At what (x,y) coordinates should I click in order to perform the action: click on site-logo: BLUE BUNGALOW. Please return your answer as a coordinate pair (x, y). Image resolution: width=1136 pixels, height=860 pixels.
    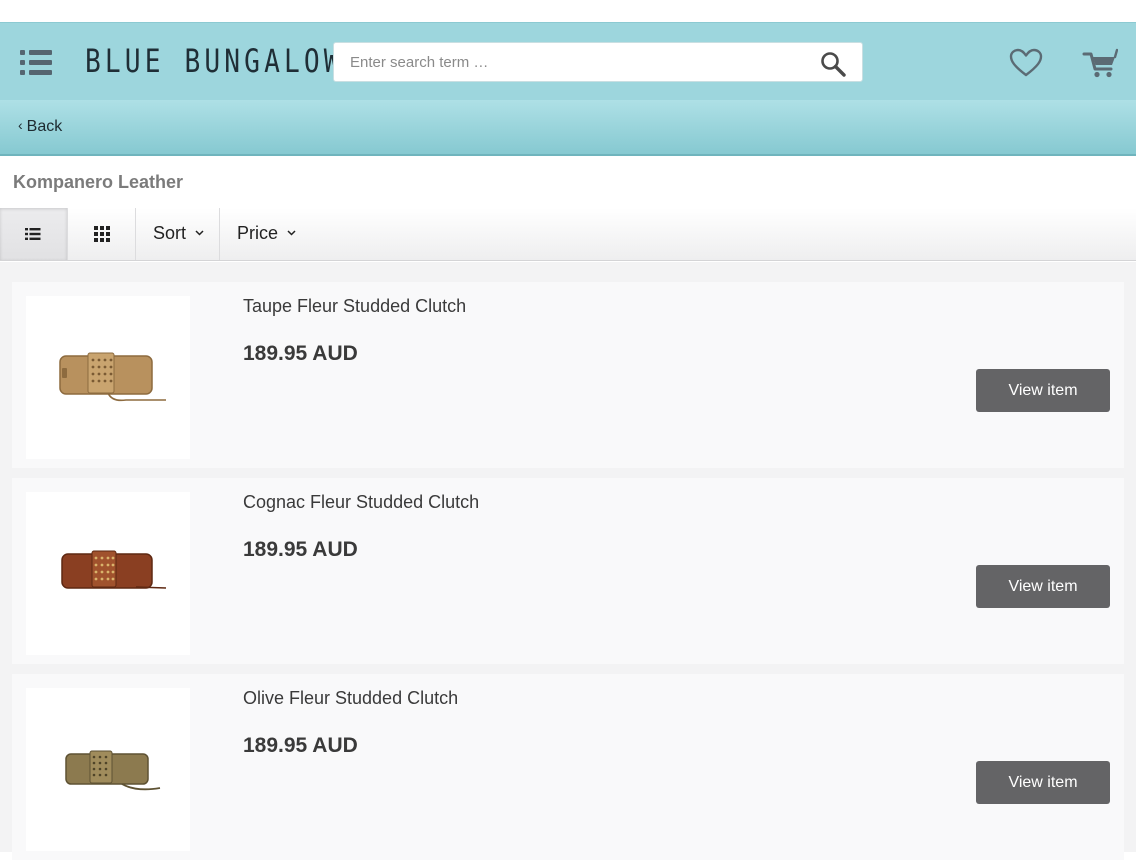
    Looking at the image, I should click on (214, 61).